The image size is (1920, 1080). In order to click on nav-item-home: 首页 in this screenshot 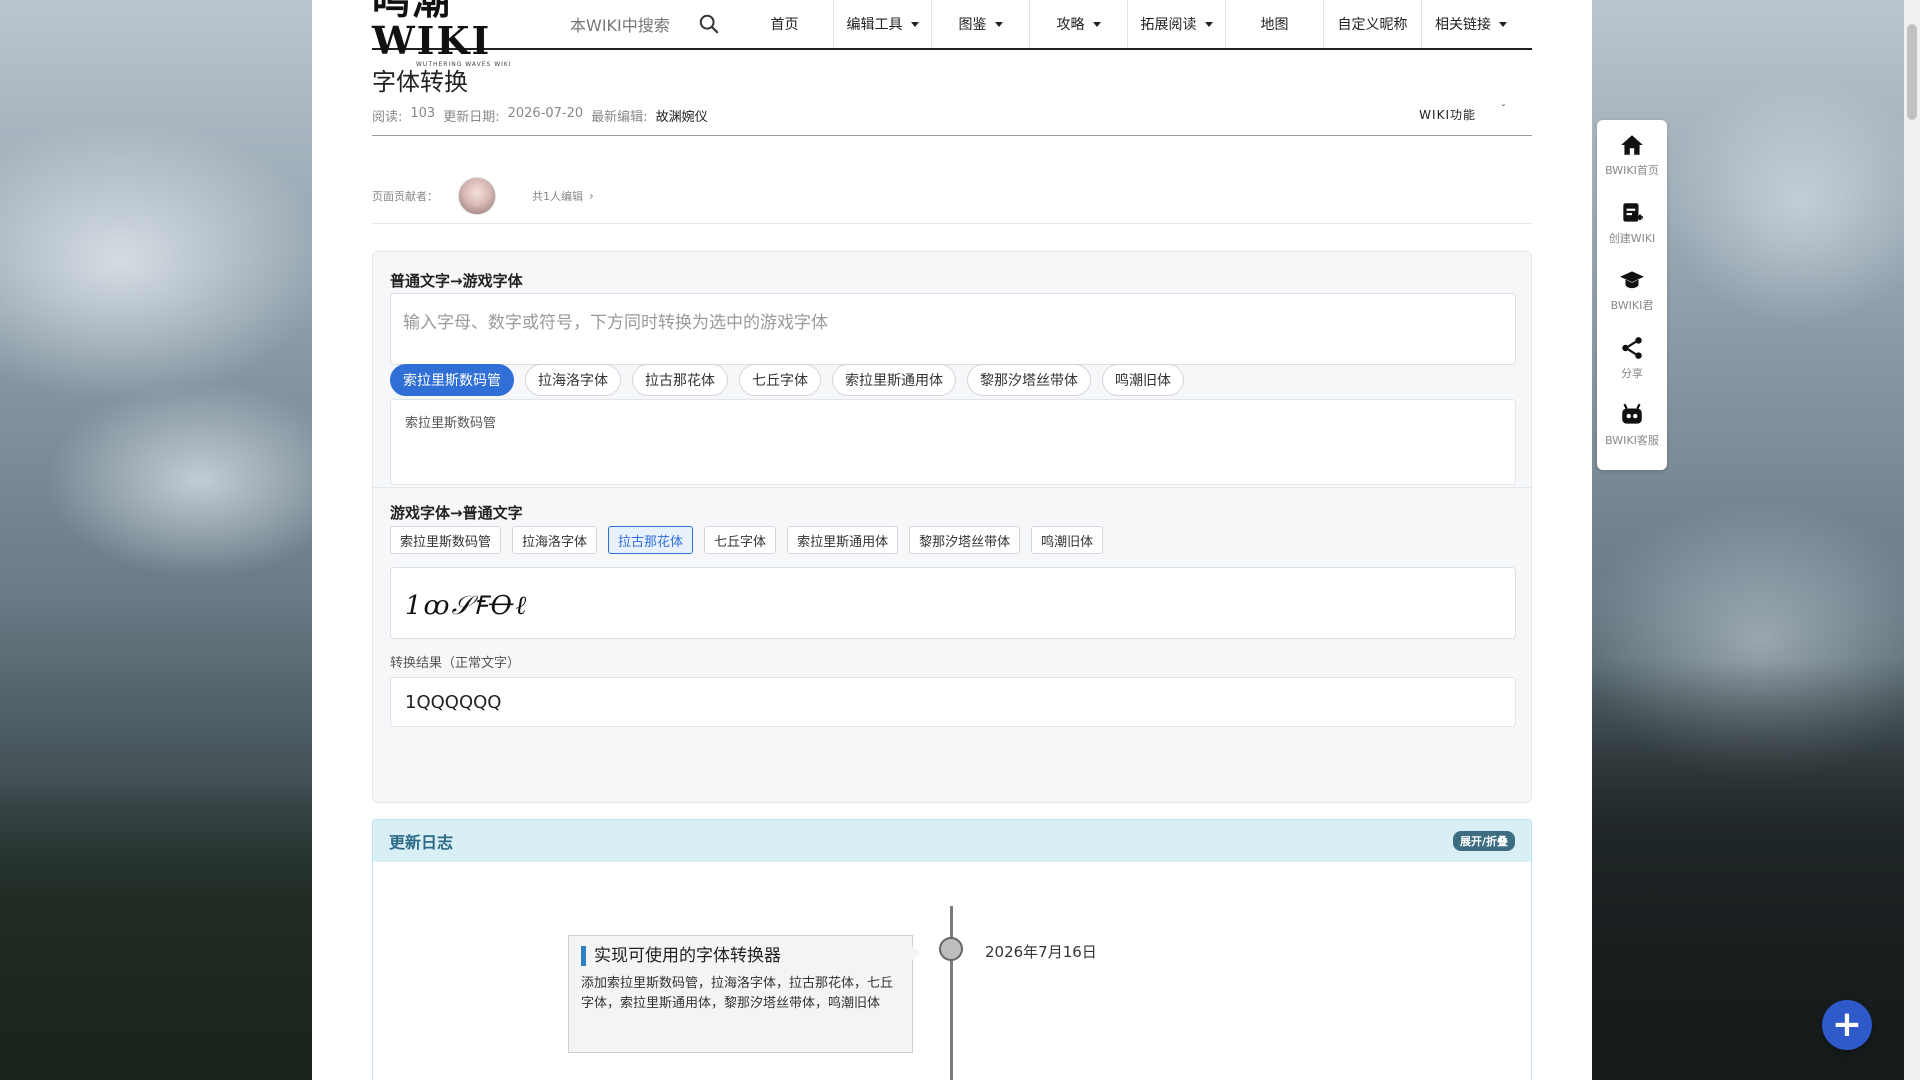, I will do `click(785, 24)`.